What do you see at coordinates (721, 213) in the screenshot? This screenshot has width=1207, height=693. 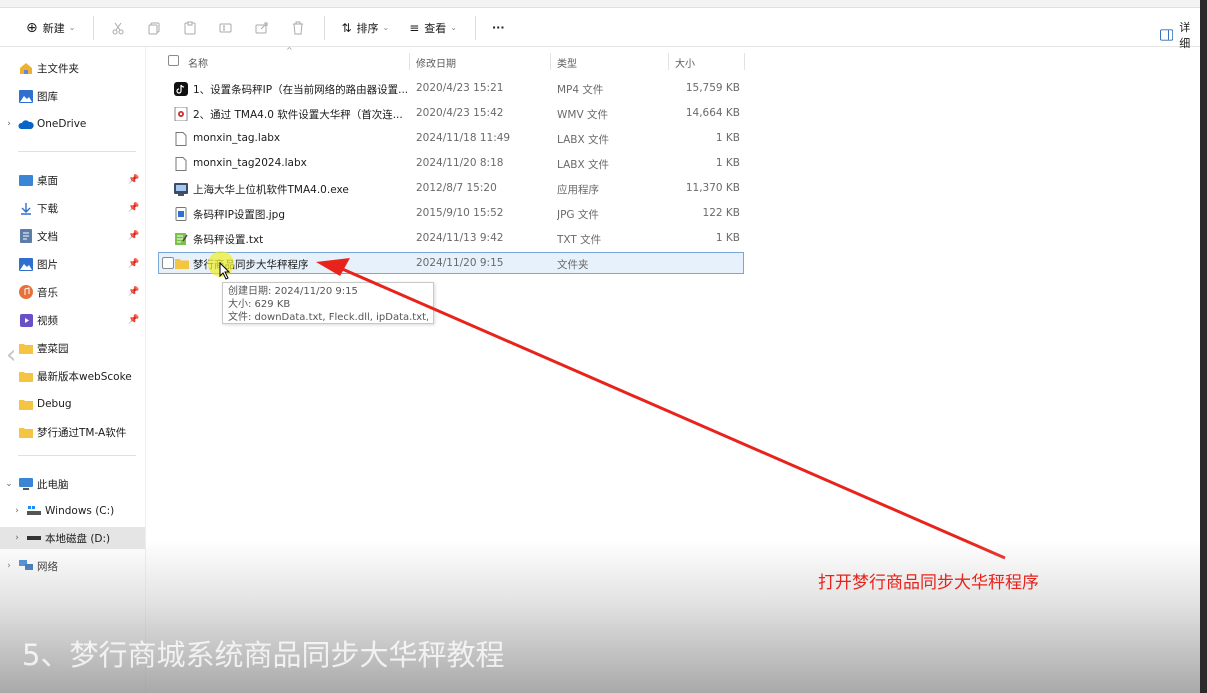 I see `file-size: 122 KB` at bounding box center [721, 213].